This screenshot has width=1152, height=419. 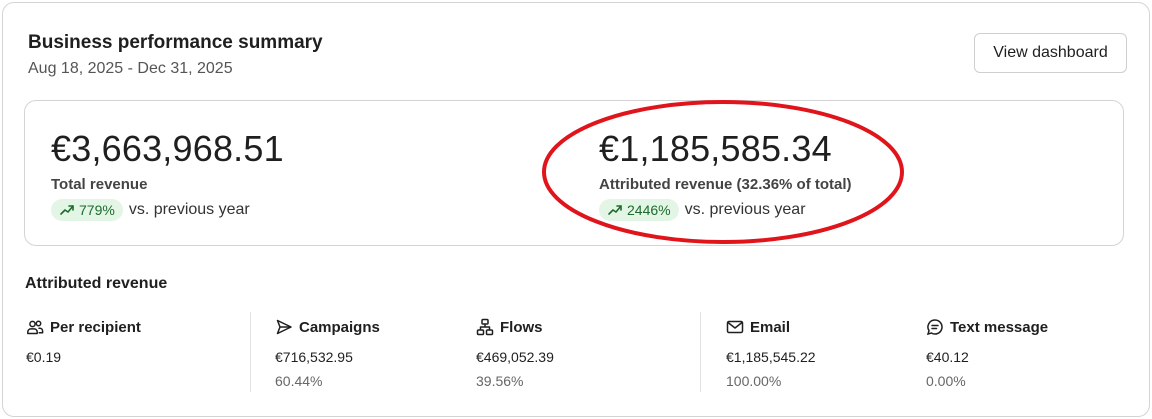 What do you see at coordinates (35, 327) in the screenshot?
I see `people-icon` at bounding box center [35, 327].